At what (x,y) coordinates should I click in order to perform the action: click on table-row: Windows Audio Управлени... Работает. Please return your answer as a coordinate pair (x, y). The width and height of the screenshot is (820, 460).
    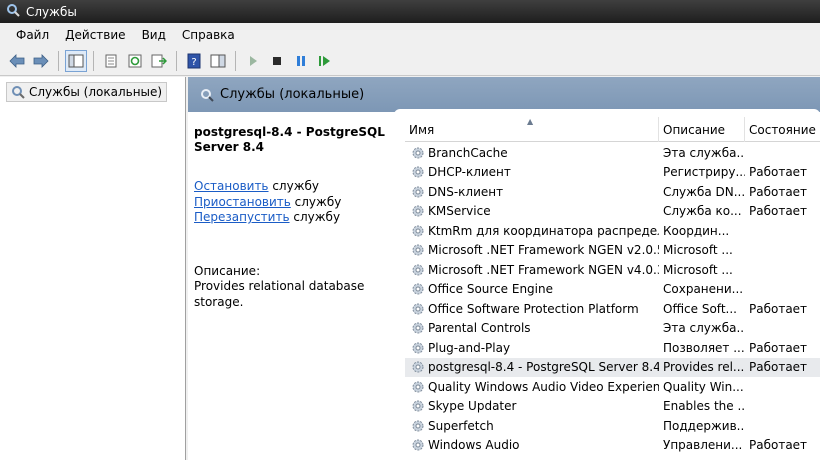
    Looking at the image, I should click on (612, 446).